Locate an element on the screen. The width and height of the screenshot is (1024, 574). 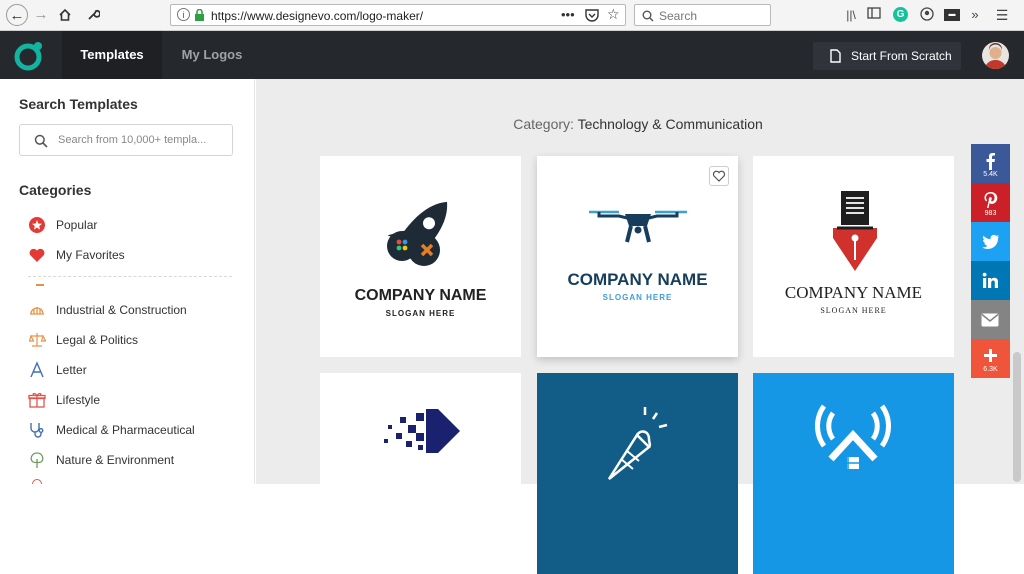
plus-icon is located at coordinates (990, 355).